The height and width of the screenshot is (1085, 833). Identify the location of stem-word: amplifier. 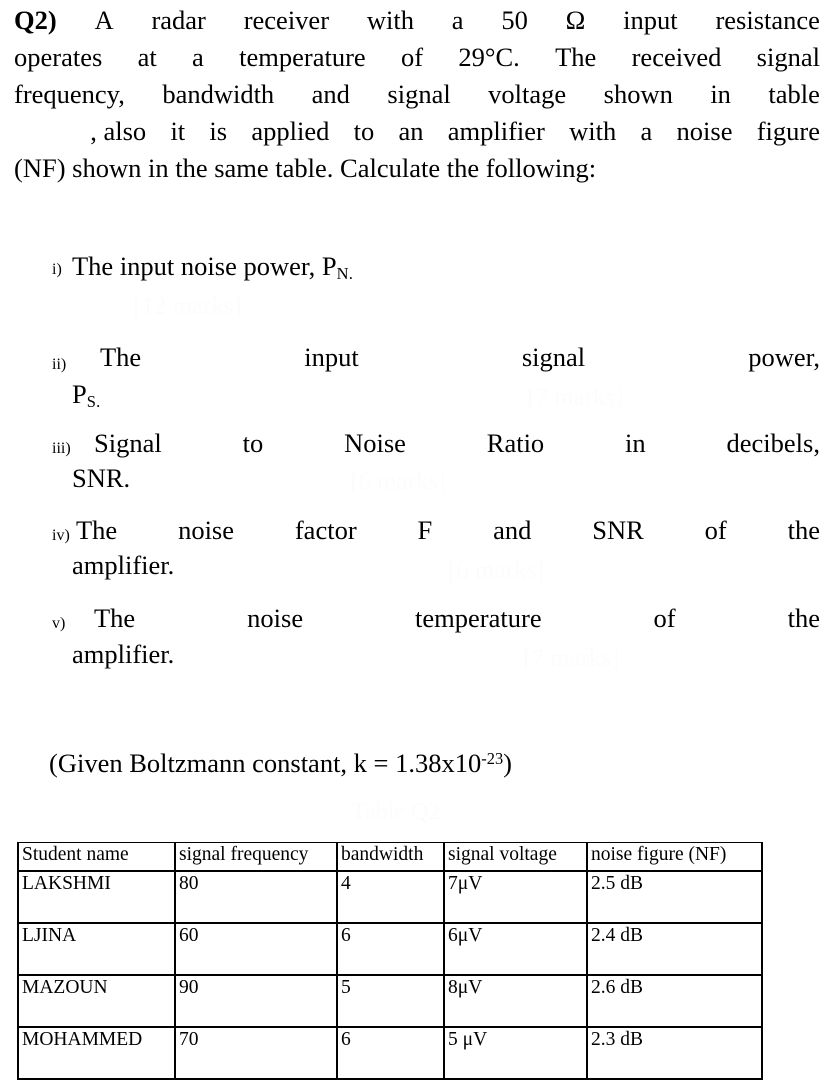
(496, 131).